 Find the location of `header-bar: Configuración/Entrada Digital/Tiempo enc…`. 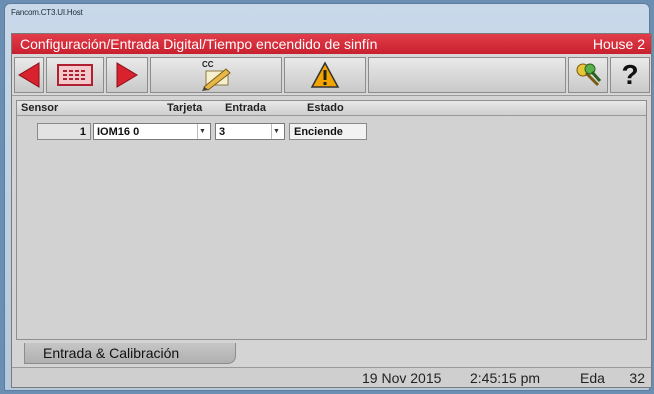

header-bar: Configuración/Entrada Digital/Tiempo enc… is located at coordinates (331, 44).